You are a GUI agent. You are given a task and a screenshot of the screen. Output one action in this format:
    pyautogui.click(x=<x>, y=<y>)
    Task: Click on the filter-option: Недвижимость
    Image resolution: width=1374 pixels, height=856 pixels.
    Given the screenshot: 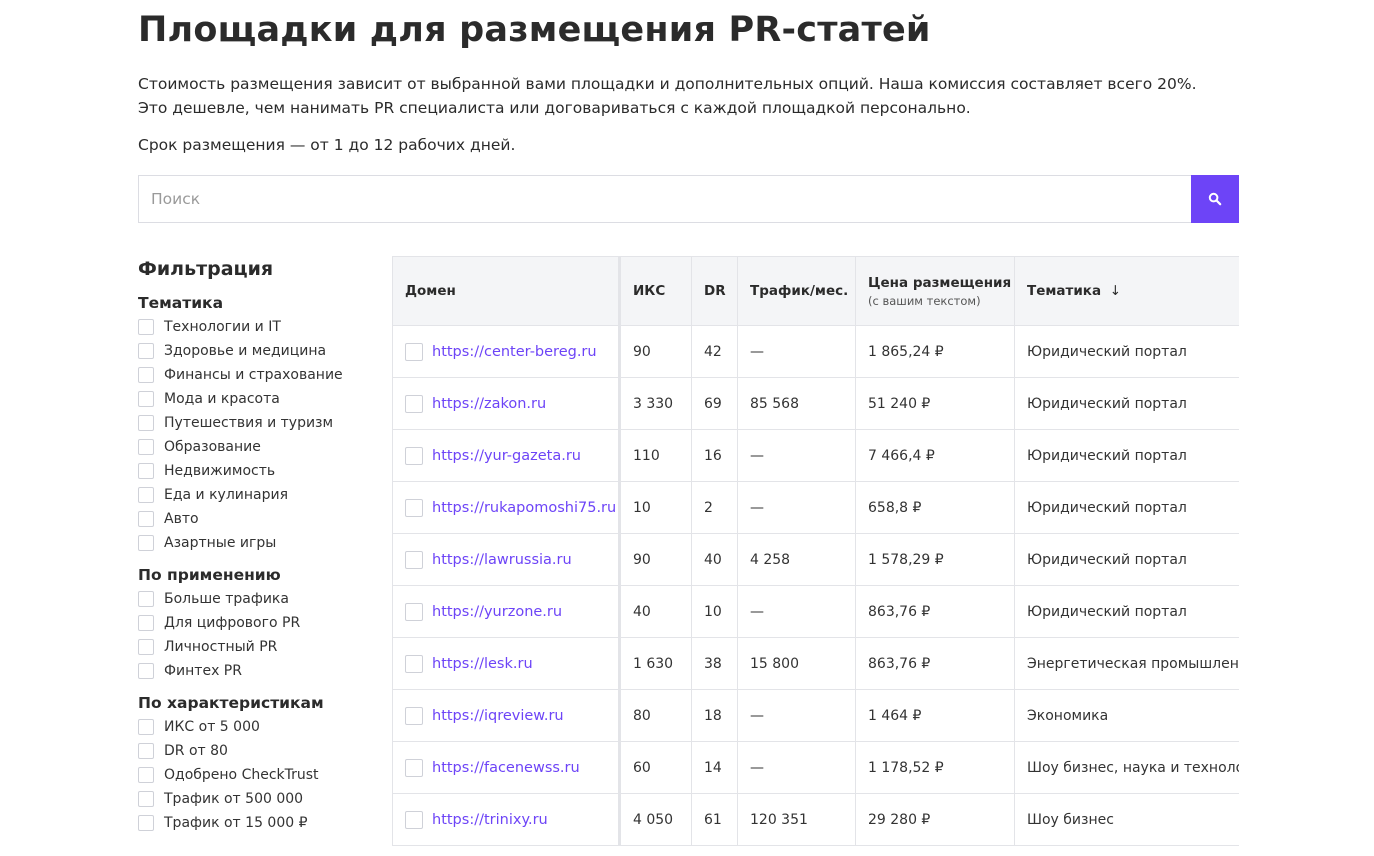 What is the action you would take?
    pyautogui.click(x=258, y=471)
    